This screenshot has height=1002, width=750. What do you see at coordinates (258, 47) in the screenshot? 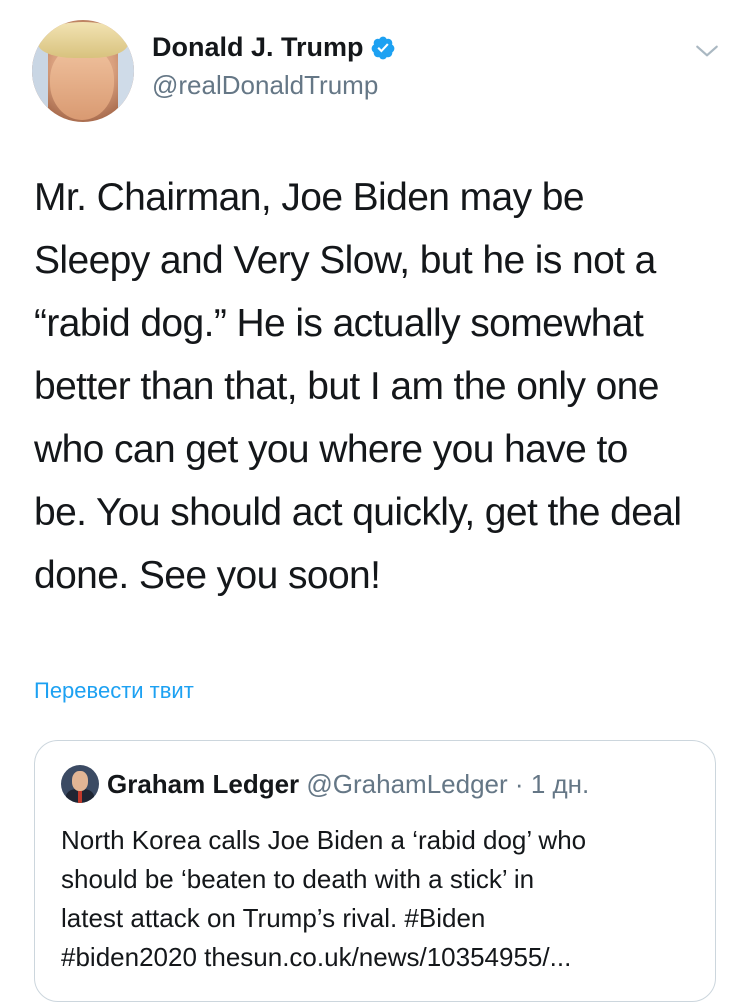
I see `author-name: Donald J. Trump` at bounding box center [258, 47].